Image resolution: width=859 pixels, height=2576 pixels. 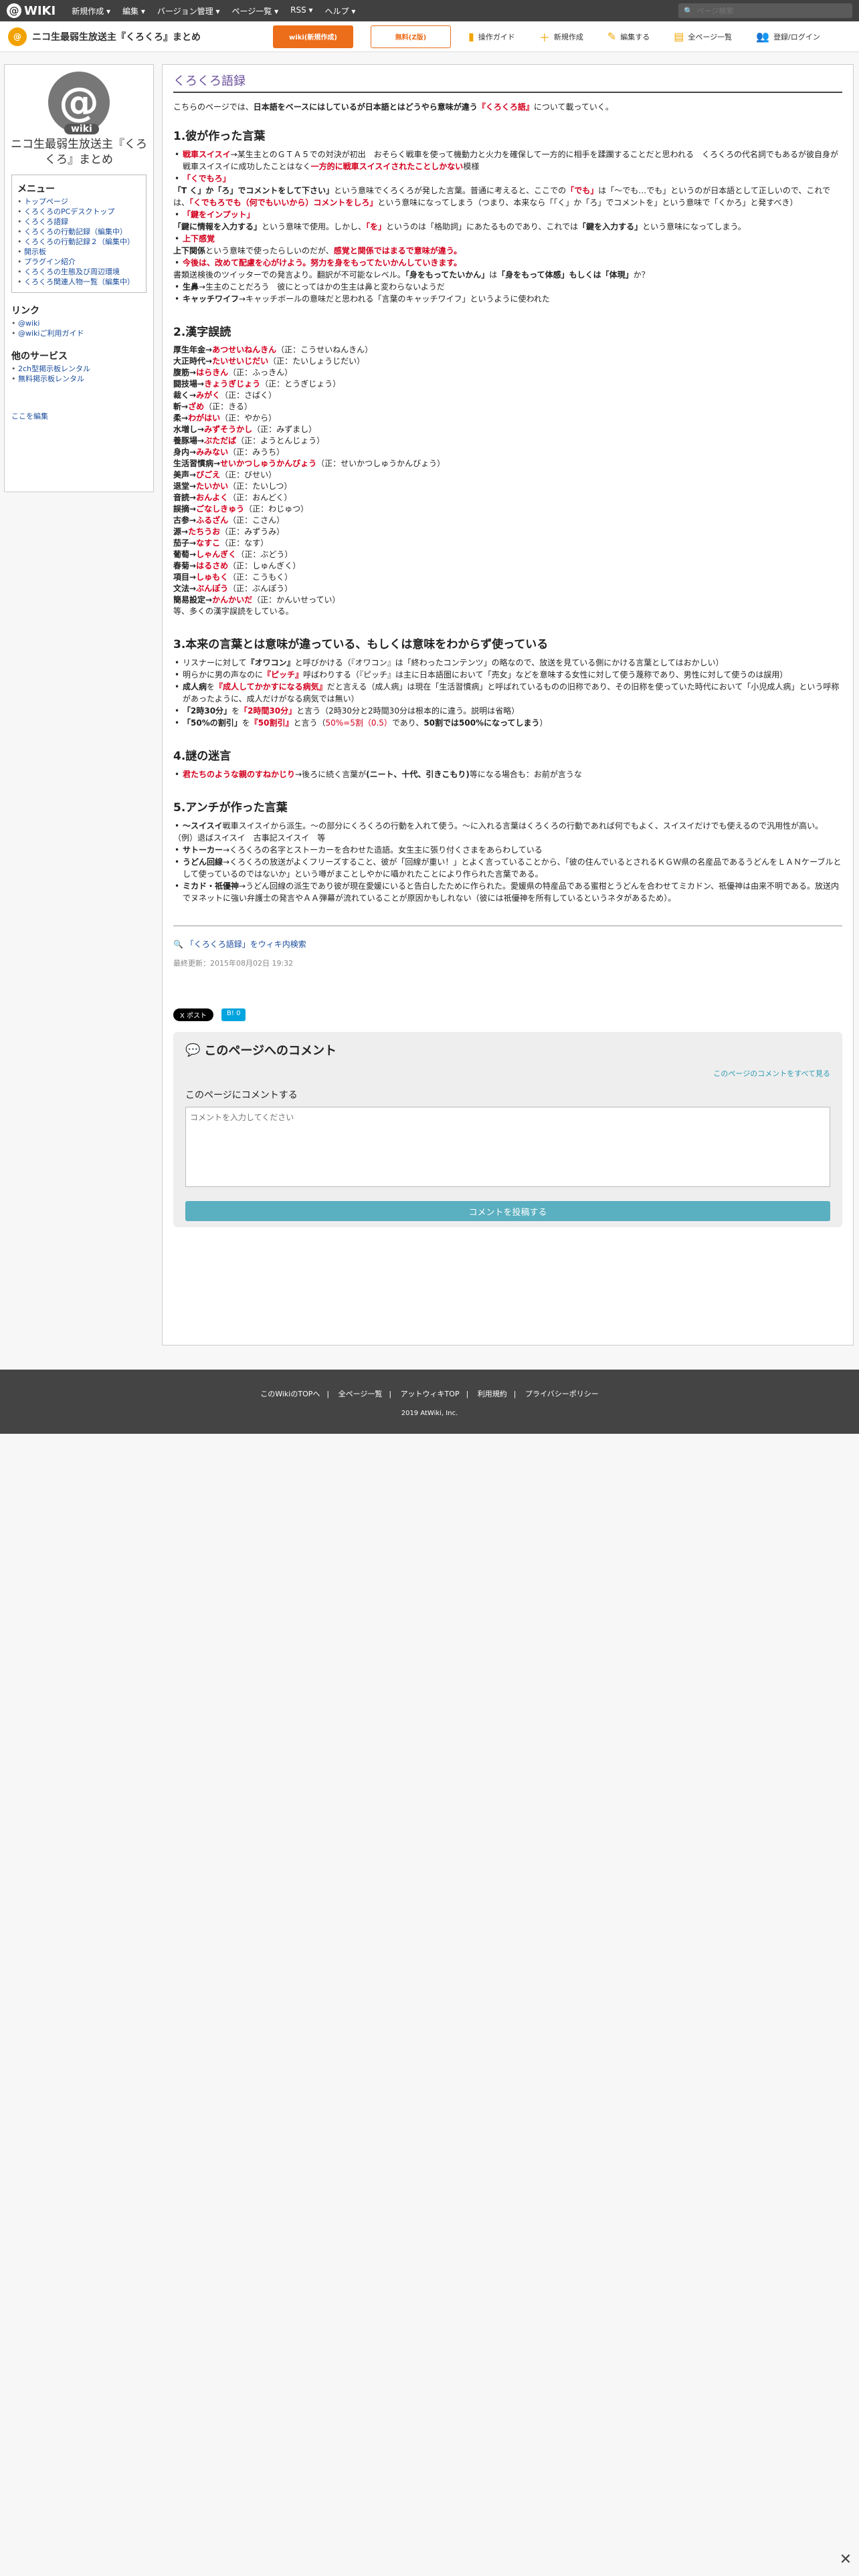 I want to click on search-icon: 🔍, so click(x=688, y=10).